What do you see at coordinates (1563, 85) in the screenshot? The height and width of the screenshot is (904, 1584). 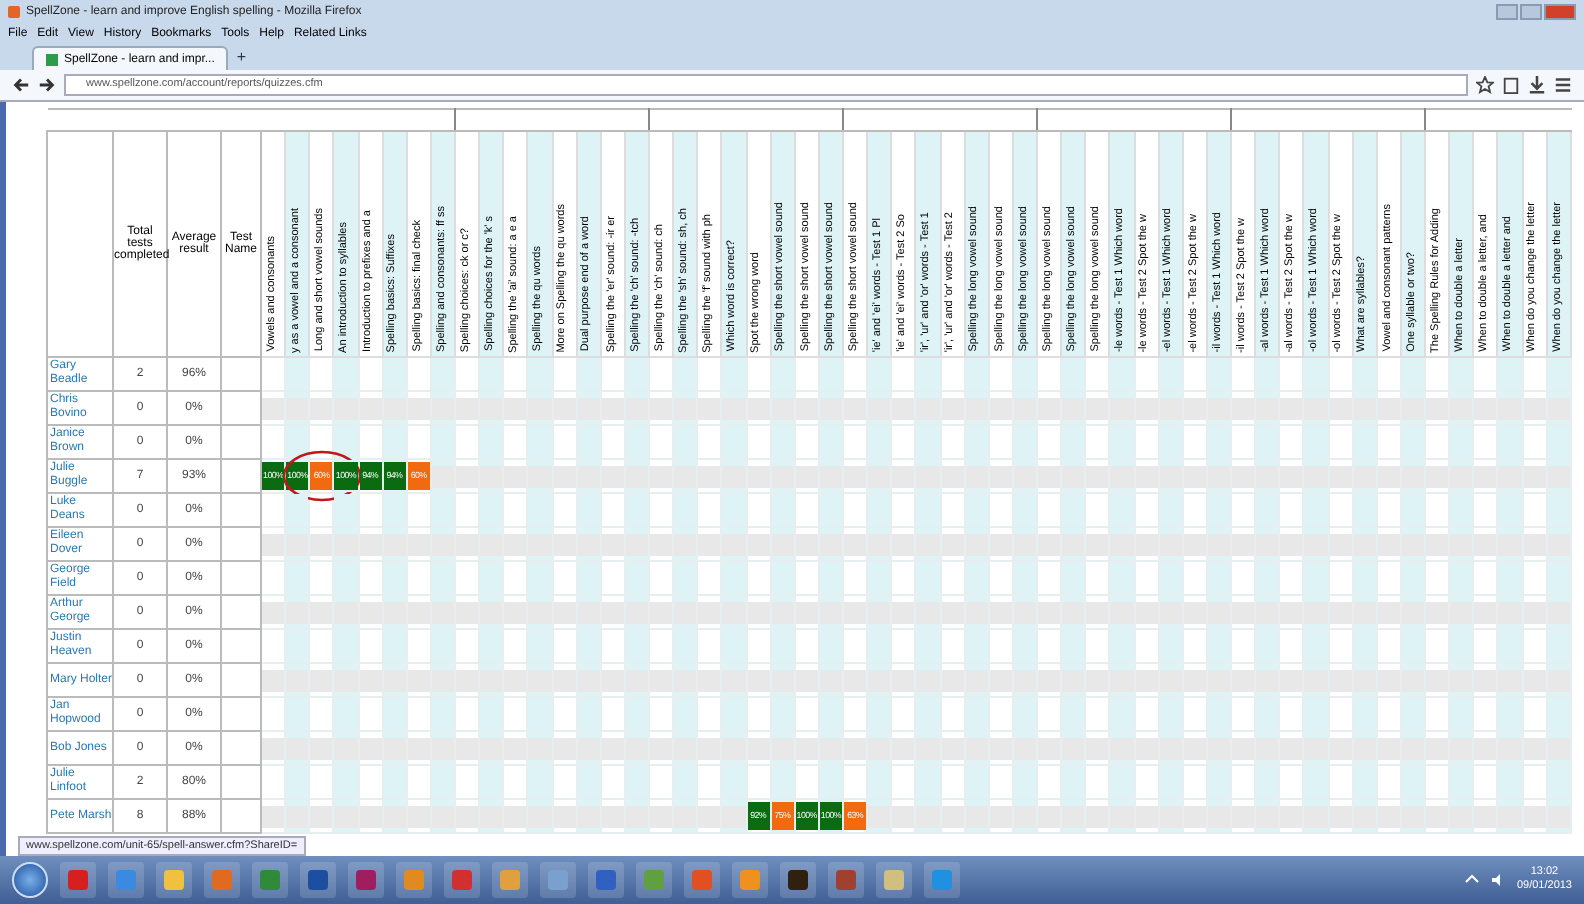 I see `menu-icon` at bounding box center [1563, 85].